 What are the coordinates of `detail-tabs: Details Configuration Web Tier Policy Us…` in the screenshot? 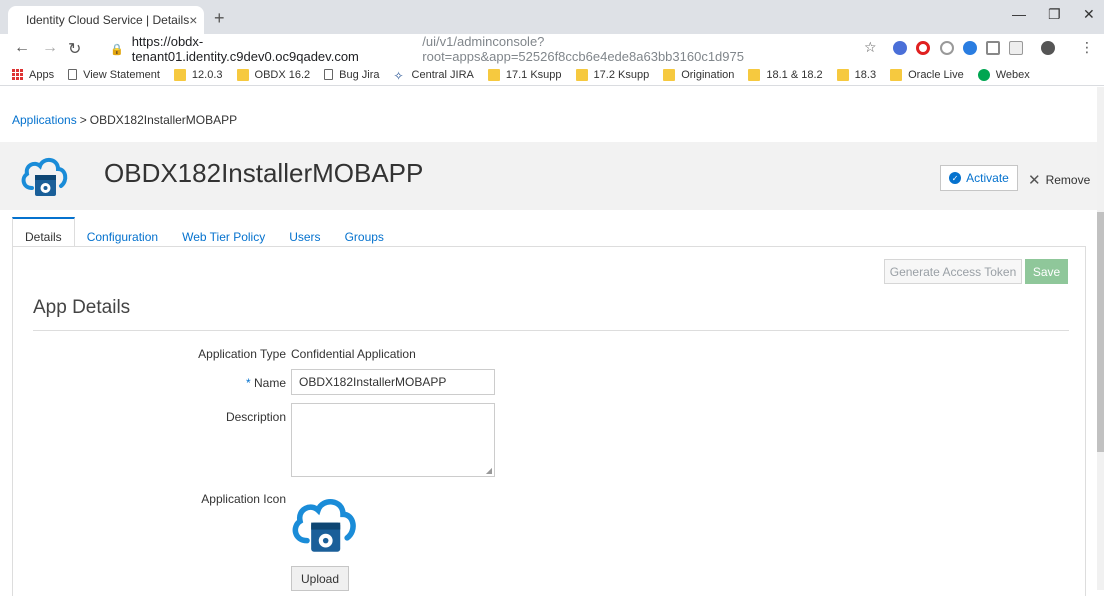 It's located at (204, 232).